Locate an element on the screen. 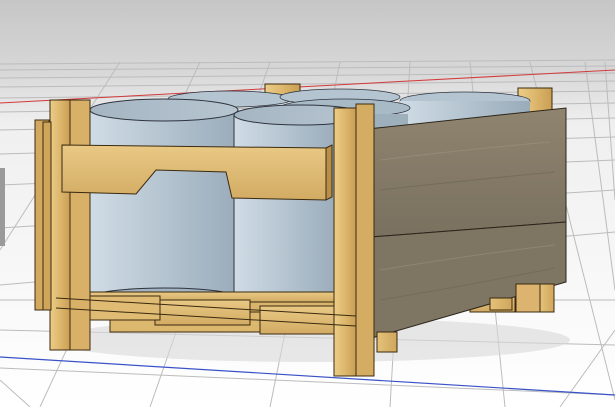  corner-post-front-left is located at coordinates (66, 225).